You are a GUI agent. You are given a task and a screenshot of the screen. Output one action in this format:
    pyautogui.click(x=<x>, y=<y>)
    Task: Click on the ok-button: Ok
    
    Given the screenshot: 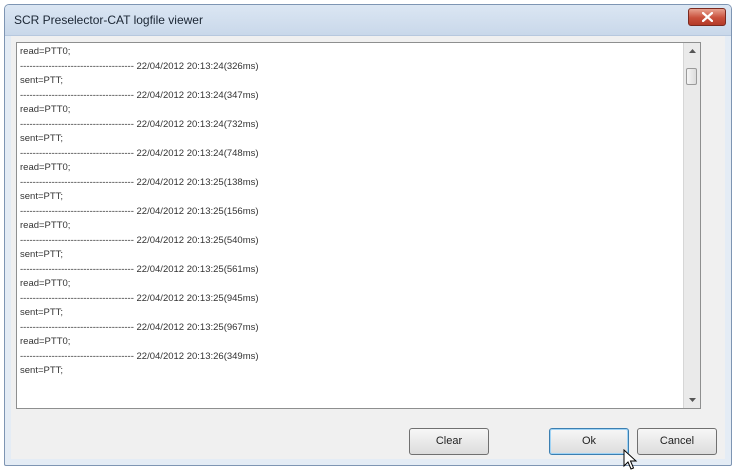 What is the action you would take?
    pyautogui.click(x=589, y=441)
    